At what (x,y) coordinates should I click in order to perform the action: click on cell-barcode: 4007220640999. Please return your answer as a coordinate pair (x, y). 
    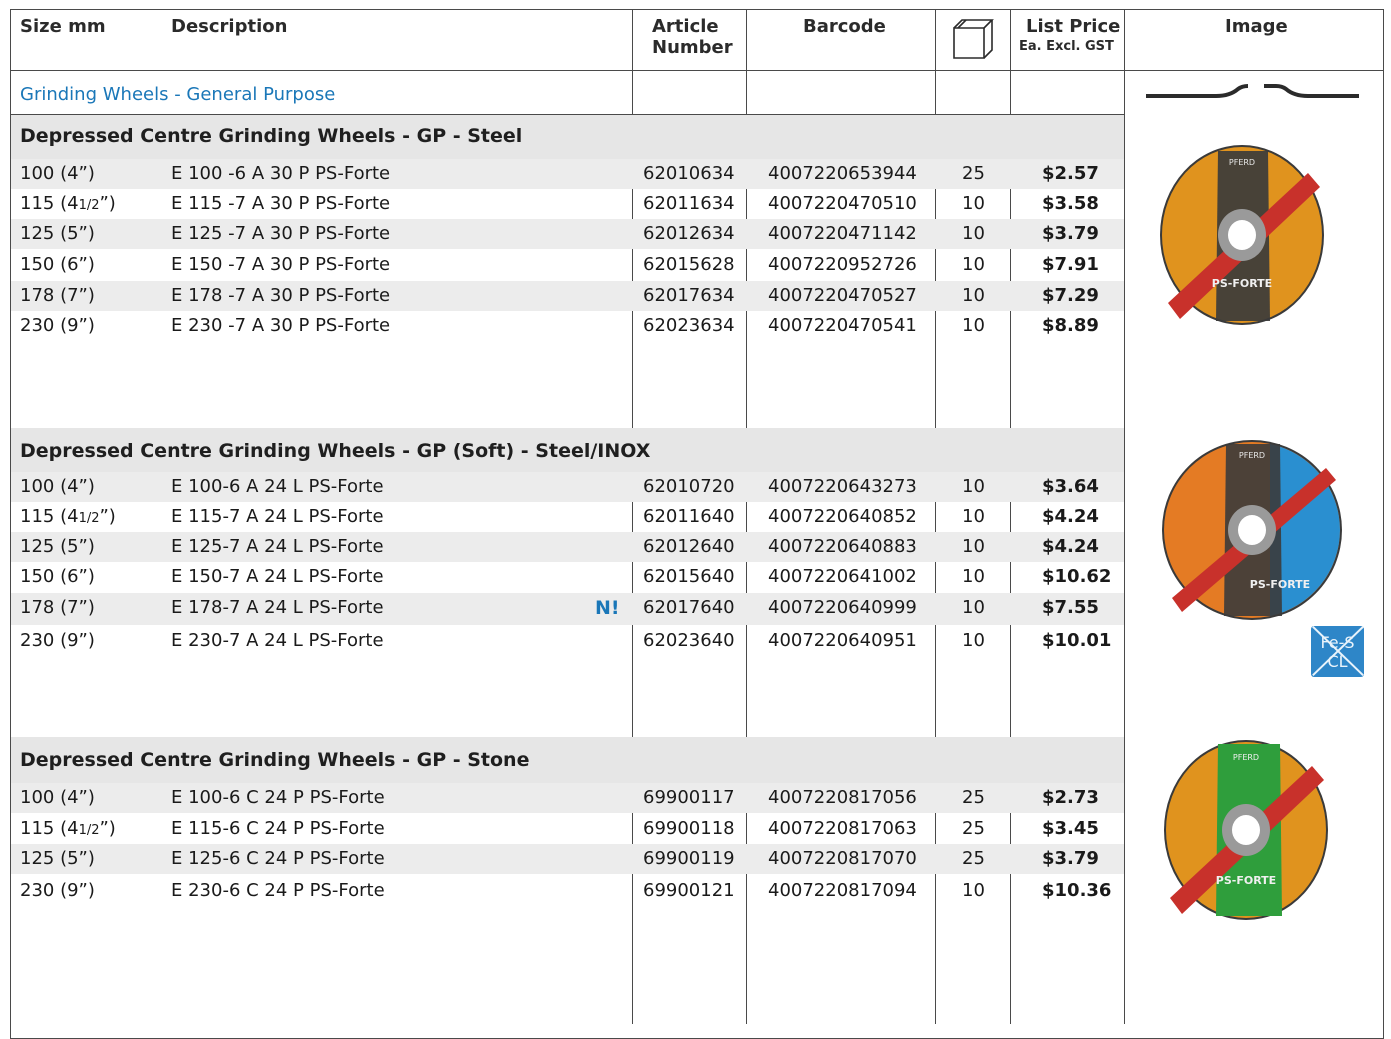
    Looking at the image, I should click on (842, 607).